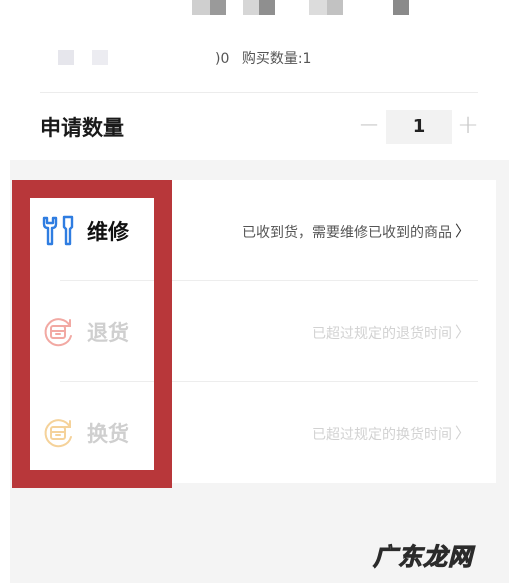 The image size is (511, 583). Describe the element at coordinates (419, 127) in the screenshot. I see `quantity-value: 1` at that location.